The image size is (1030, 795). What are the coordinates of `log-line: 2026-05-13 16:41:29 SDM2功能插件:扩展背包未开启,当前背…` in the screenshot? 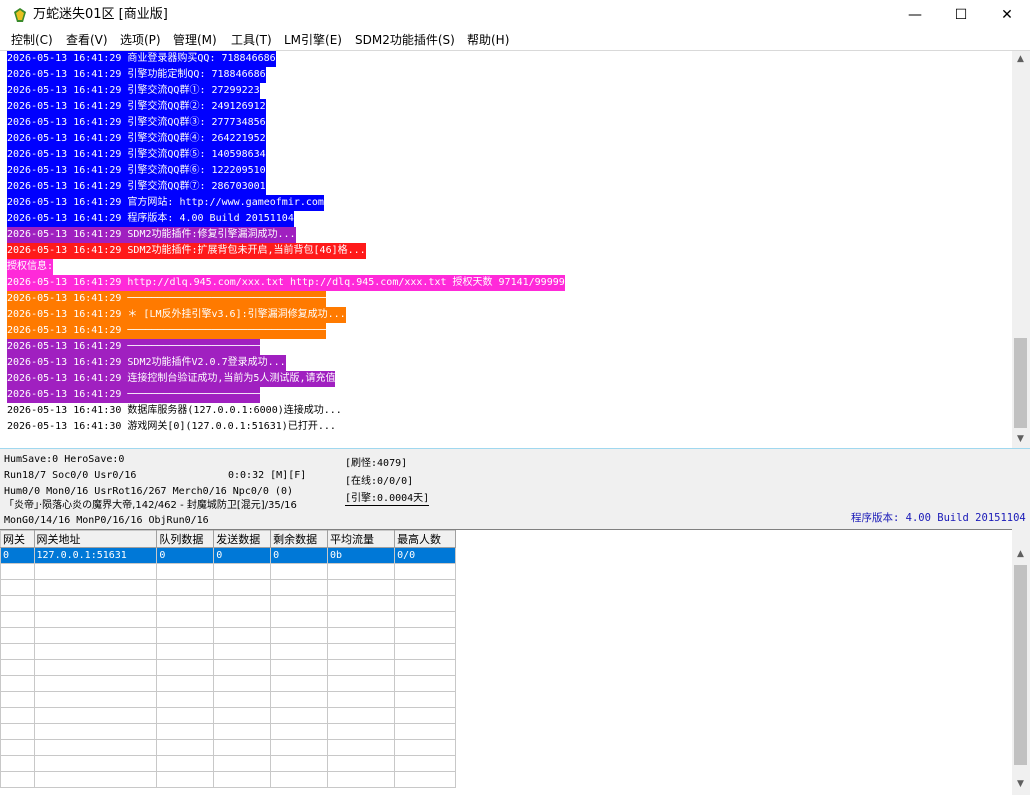 It's located at (186, 251).